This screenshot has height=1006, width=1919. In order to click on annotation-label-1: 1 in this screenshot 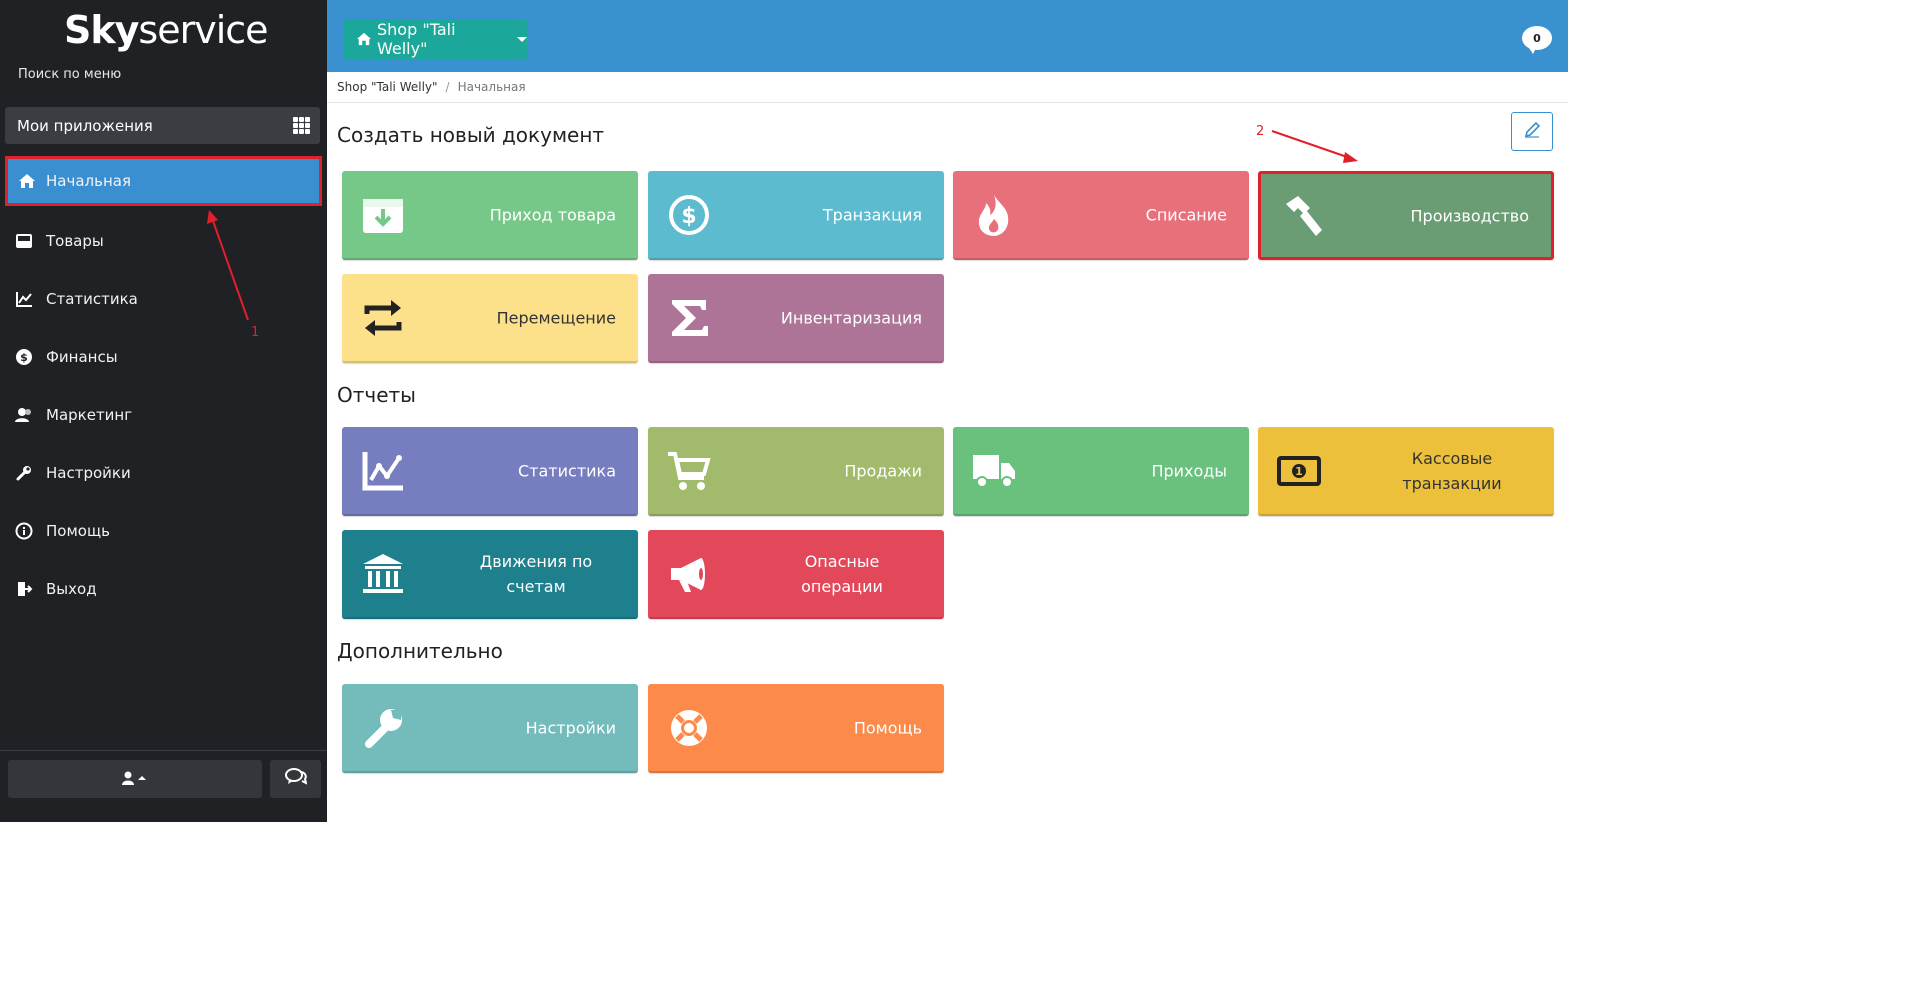, I will do `click(255, 332)`.